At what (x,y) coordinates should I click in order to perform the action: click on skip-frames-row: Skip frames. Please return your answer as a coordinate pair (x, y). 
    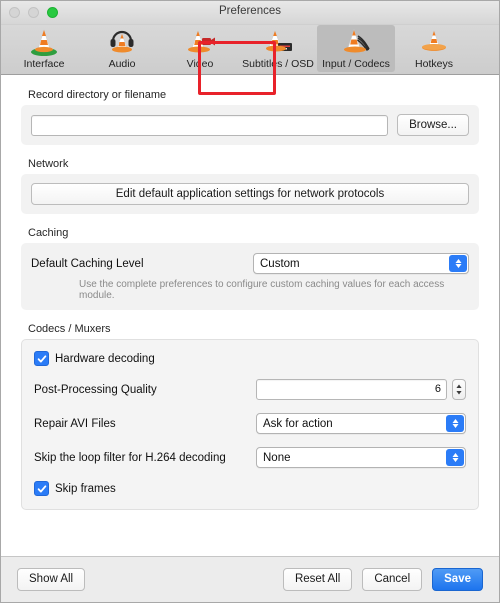
    Looking at the image, I should click on (250, 488).